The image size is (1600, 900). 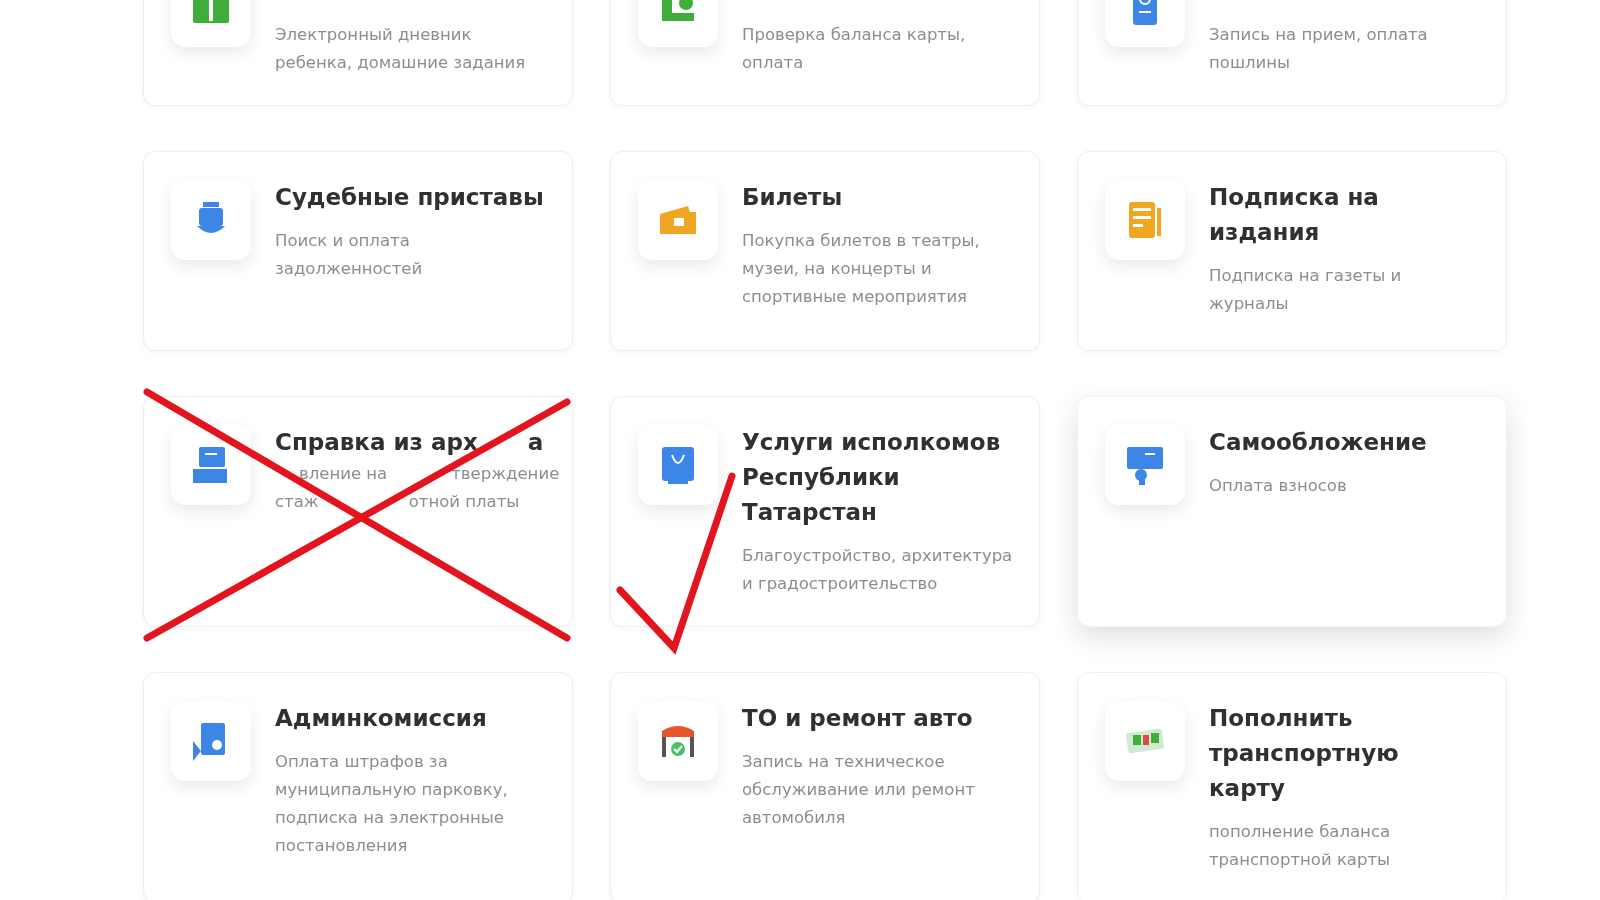 I want to click on service-description: Запись на прием, оплата пошлины, so click(x=1319, y=49).